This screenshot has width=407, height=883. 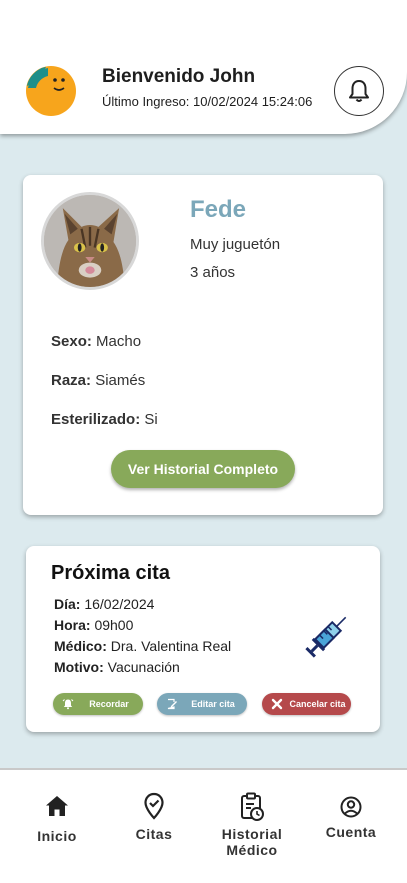 I want to click on appointment-time: Hora: 09h00, so click(x=93, y=625).